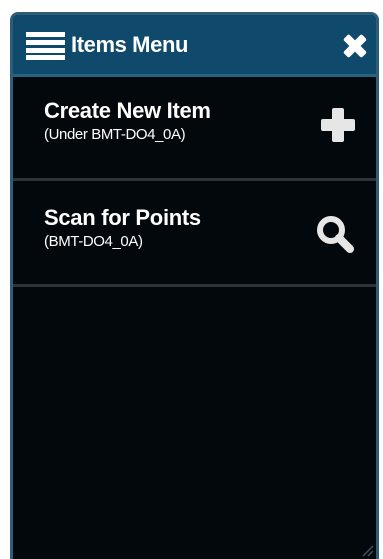  What do you see at coordinates (355, 46) in the screenshot?
I see `close-icon` at bounding box center [355, 46].